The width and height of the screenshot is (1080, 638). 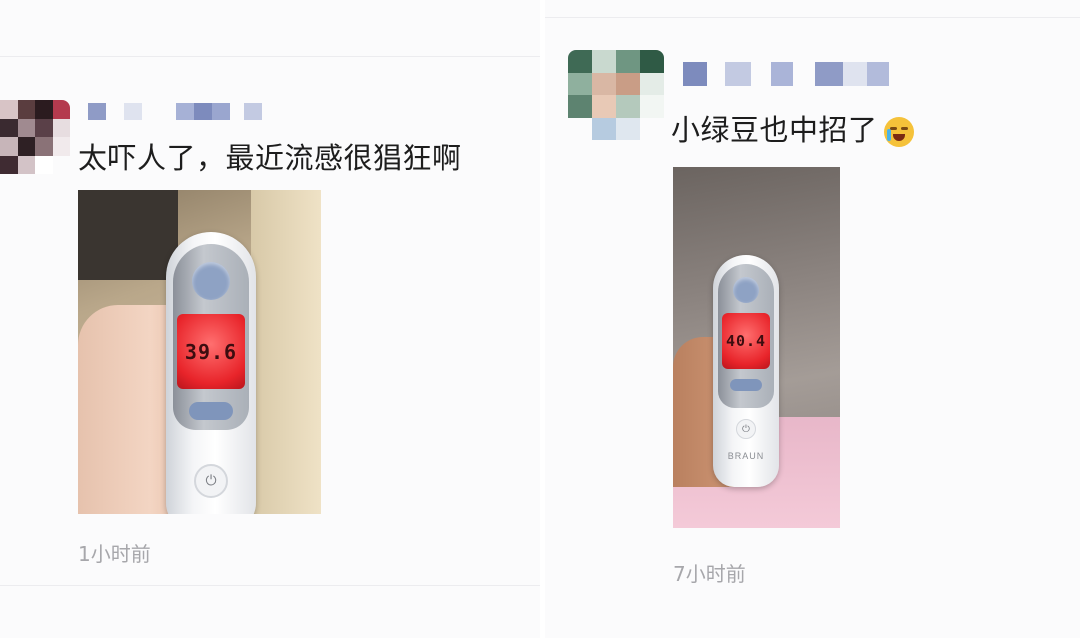 I want to click on temperature-reading: 40.4, so click(x=746, y=341).